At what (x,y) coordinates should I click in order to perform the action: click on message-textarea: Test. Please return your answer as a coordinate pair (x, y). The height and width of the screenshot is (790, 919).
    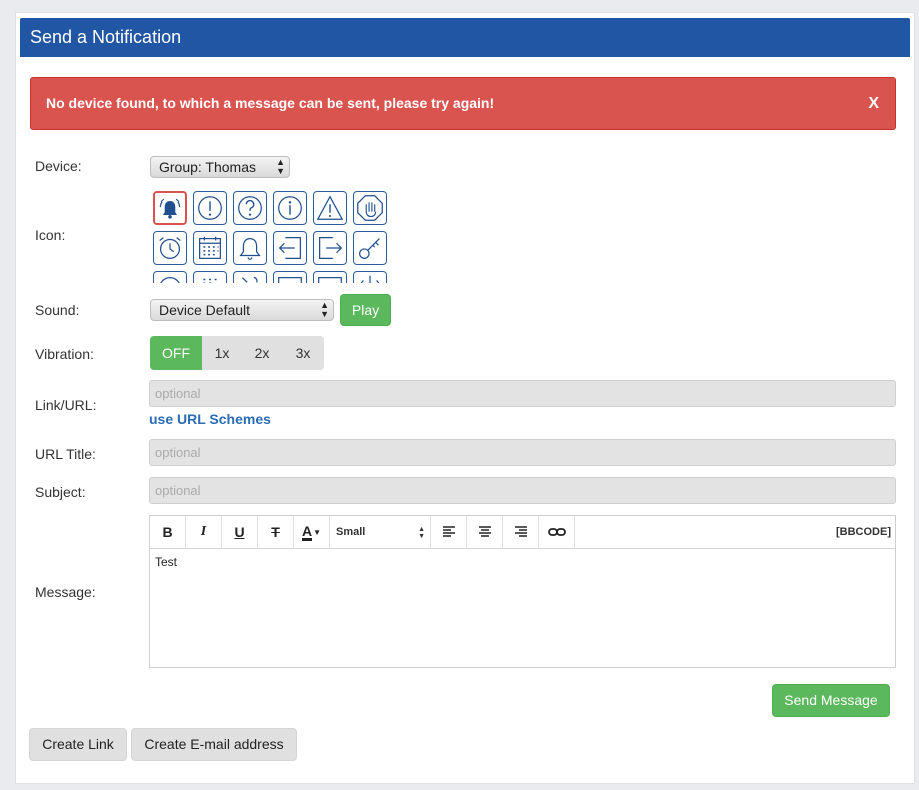
    Looking at the image, I should click on (522, 562).